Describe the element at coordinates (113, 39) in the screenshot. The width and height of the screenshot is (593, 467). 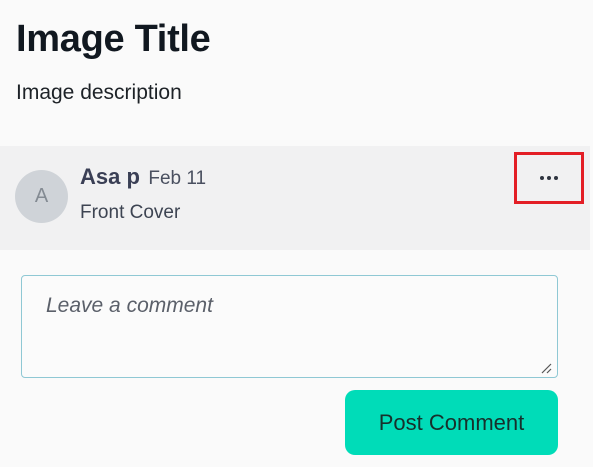
I see `image-title: Image Title` at that location.